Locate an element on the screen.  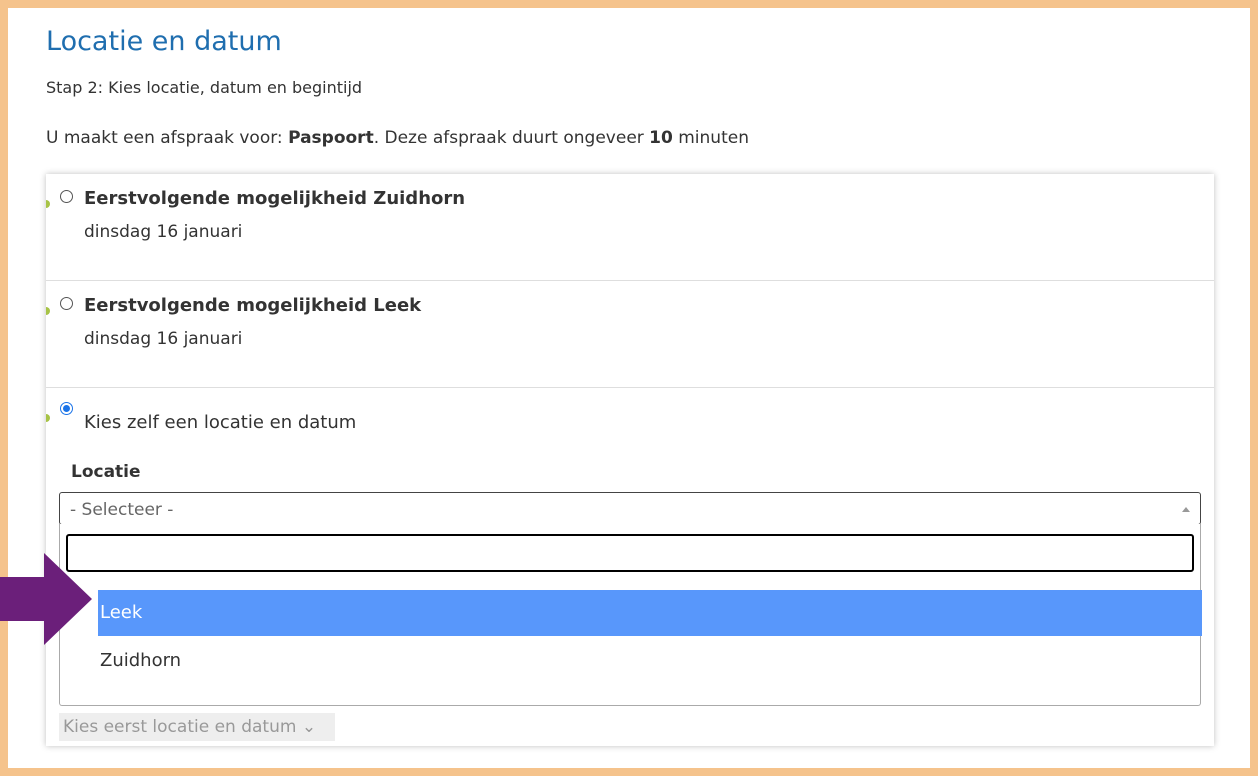
radio-leek is located at coordinates (66, 303).